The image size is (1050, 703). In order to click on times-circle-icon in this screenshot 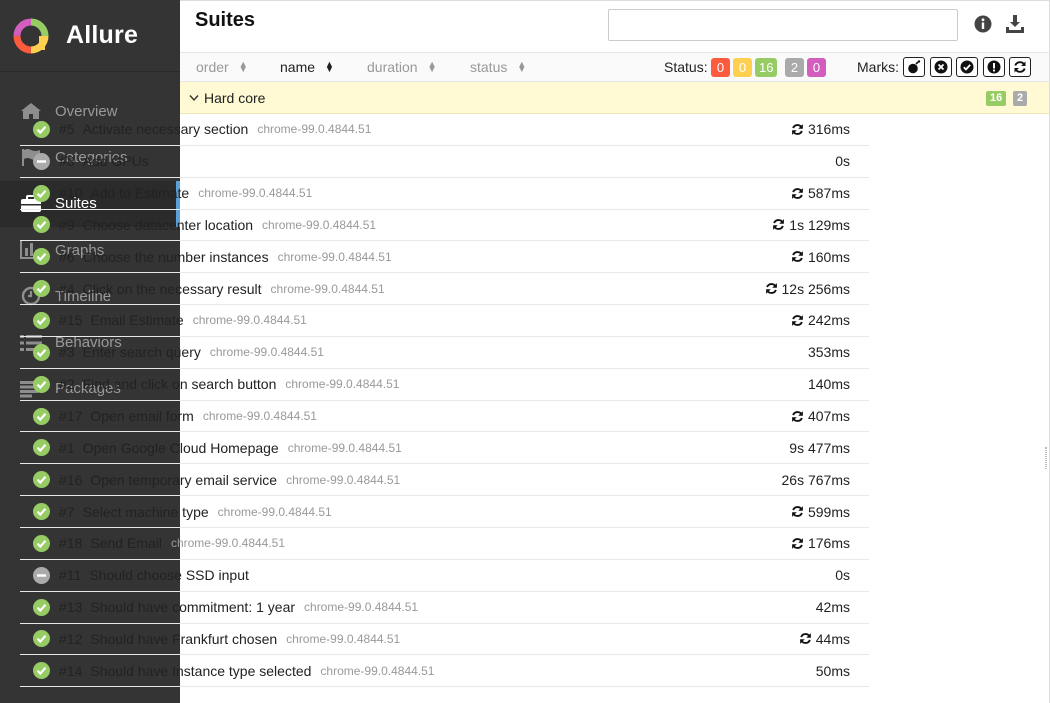, I will do `click(941, 67)`.